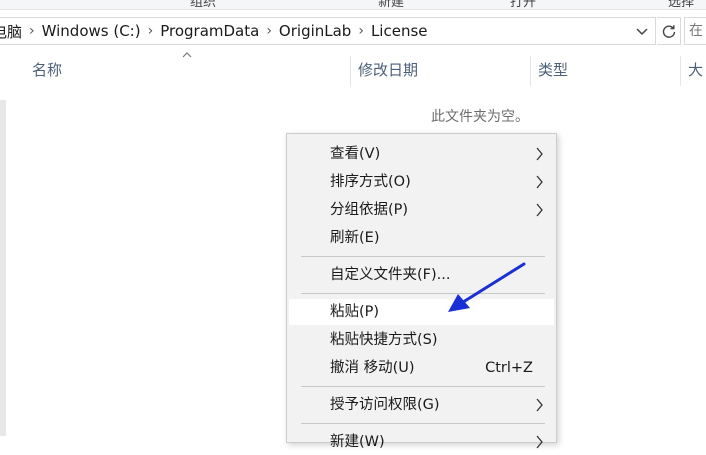  What do you see at coordinates (384, 340) in the screenshot?
I see `menu-item-label: 粘贴快捷方式(S)` at bounding box center [384, 340].